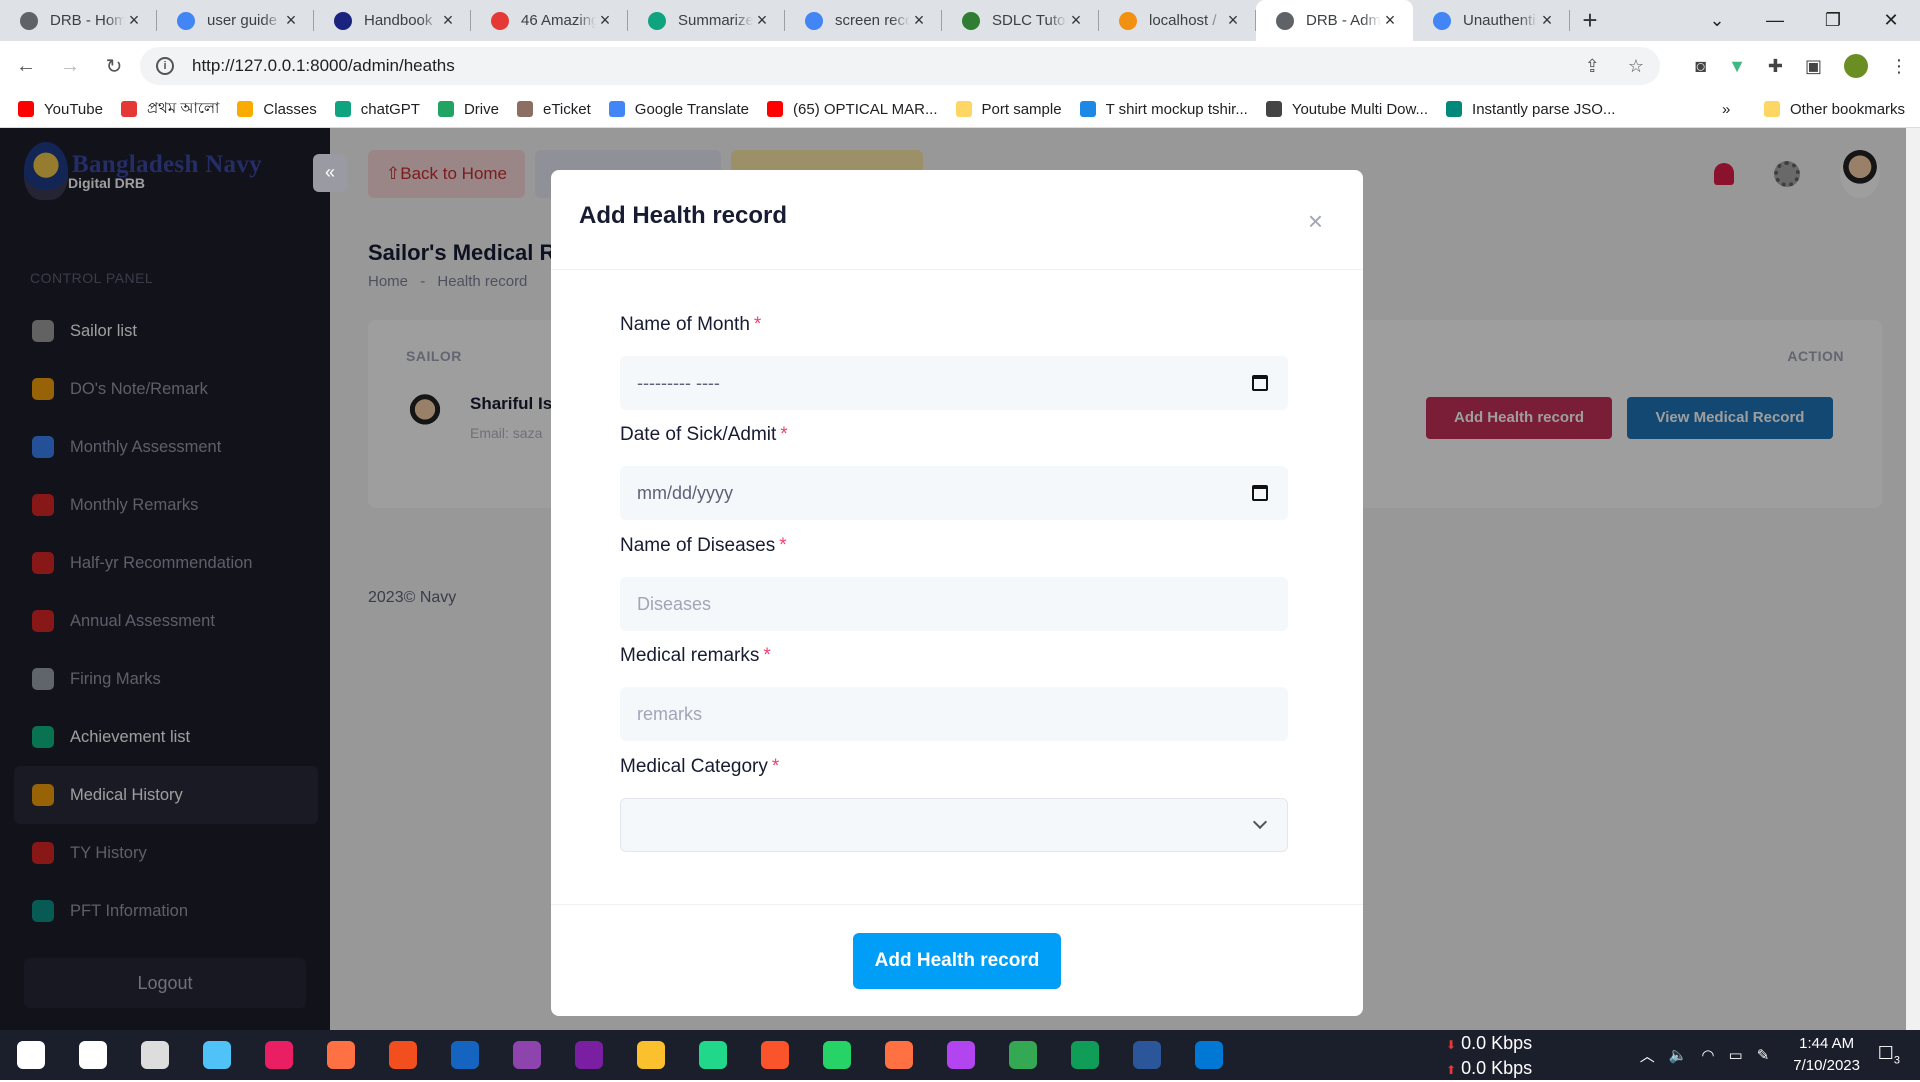 The width and height of the screenshot is (1920, 1082). Describe the element at coordinates (78, 20) in the screenshot. I see `tab-0: DRB - Home×` at that location.